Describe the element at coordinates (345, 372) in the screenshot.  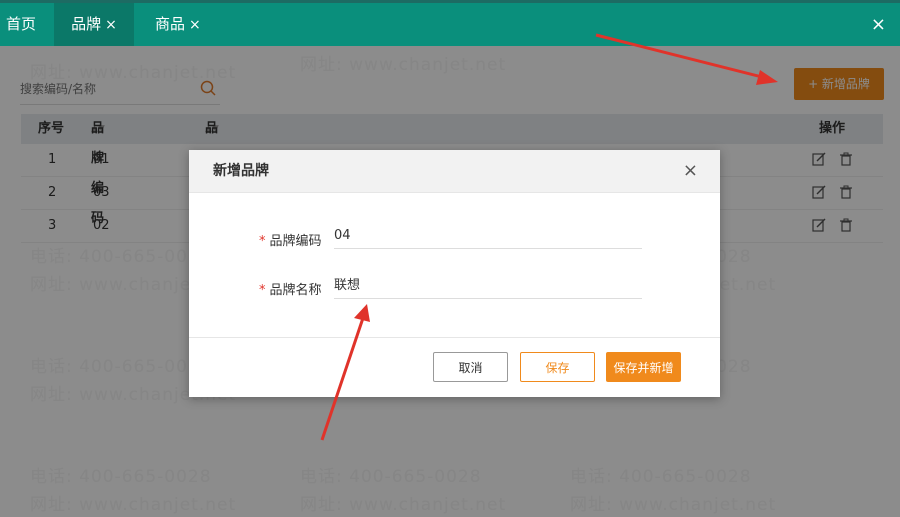
I see `arrow-to-name-field` at that location.